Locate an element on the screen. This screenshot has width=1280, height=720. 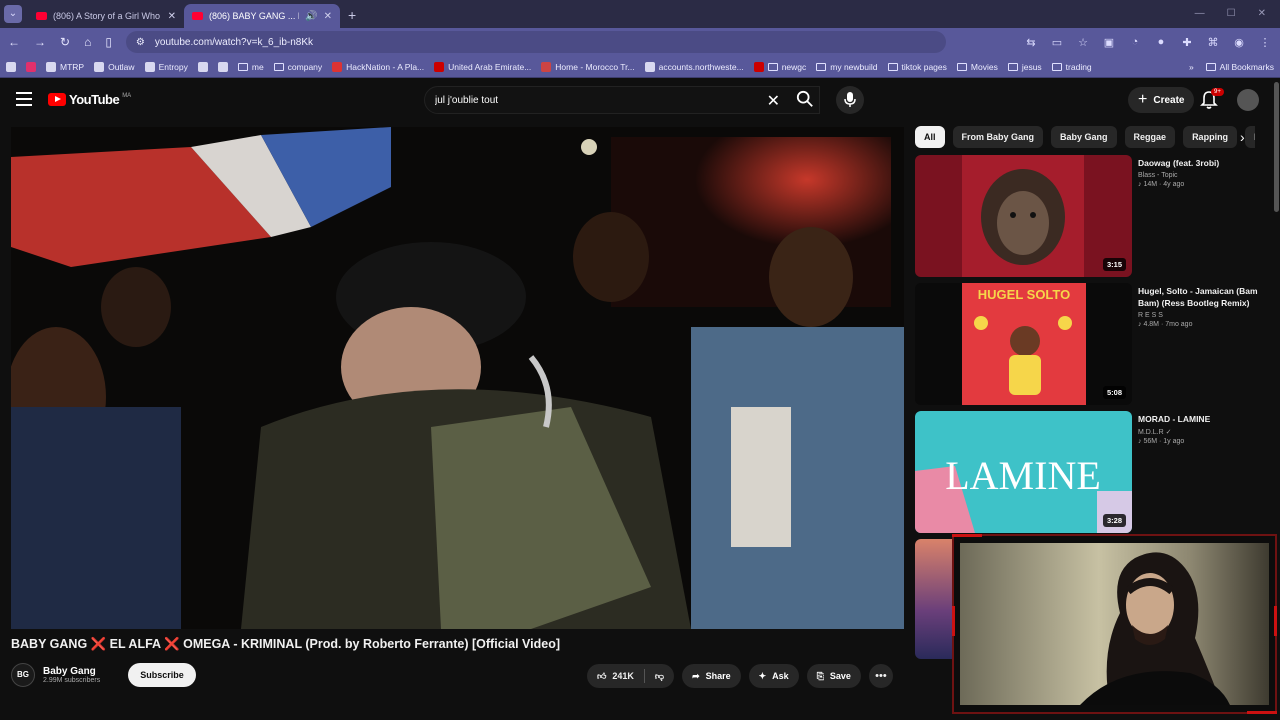
bookmark-item: Outlaw is located at coordinates (114, 66).